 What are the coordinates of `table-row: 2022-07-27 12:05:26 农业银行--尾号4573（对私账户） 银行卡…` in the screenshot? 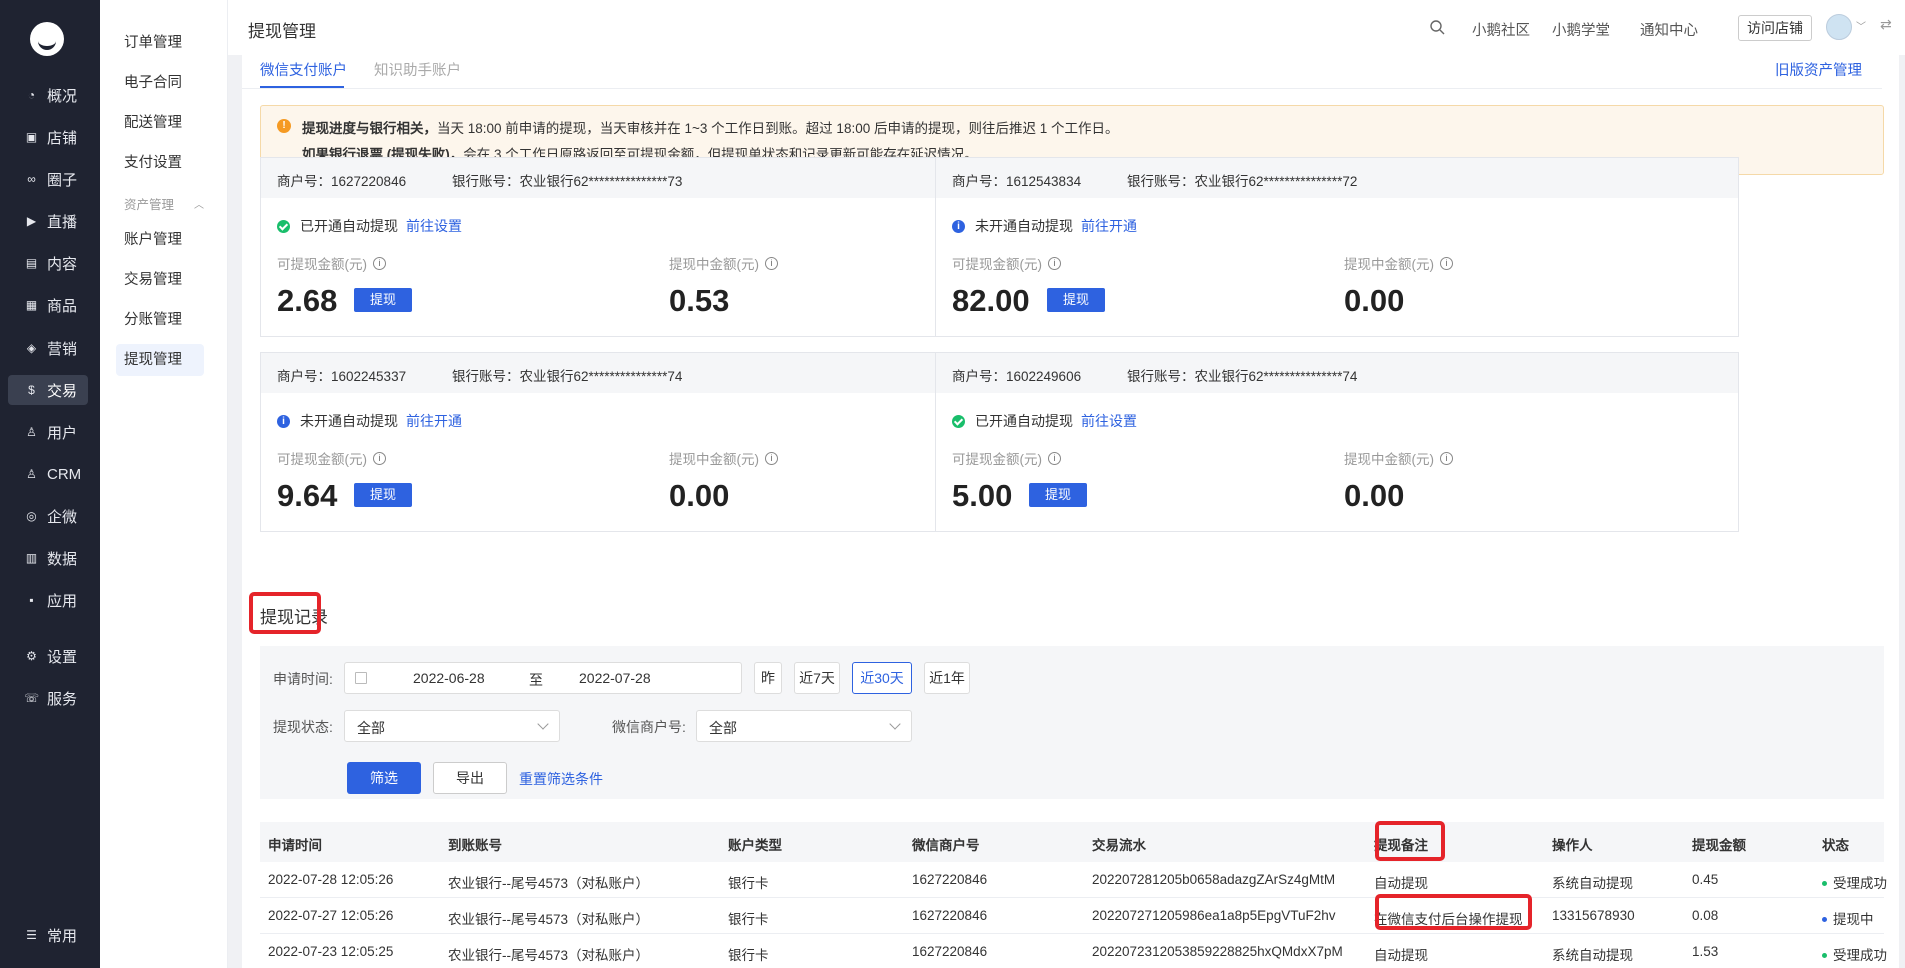 It's located at (1072, 916).